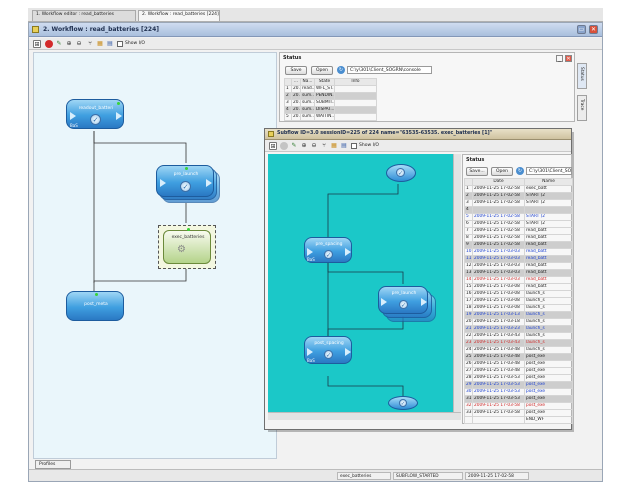  I want to click on column-header: Info, so click(355, 82).